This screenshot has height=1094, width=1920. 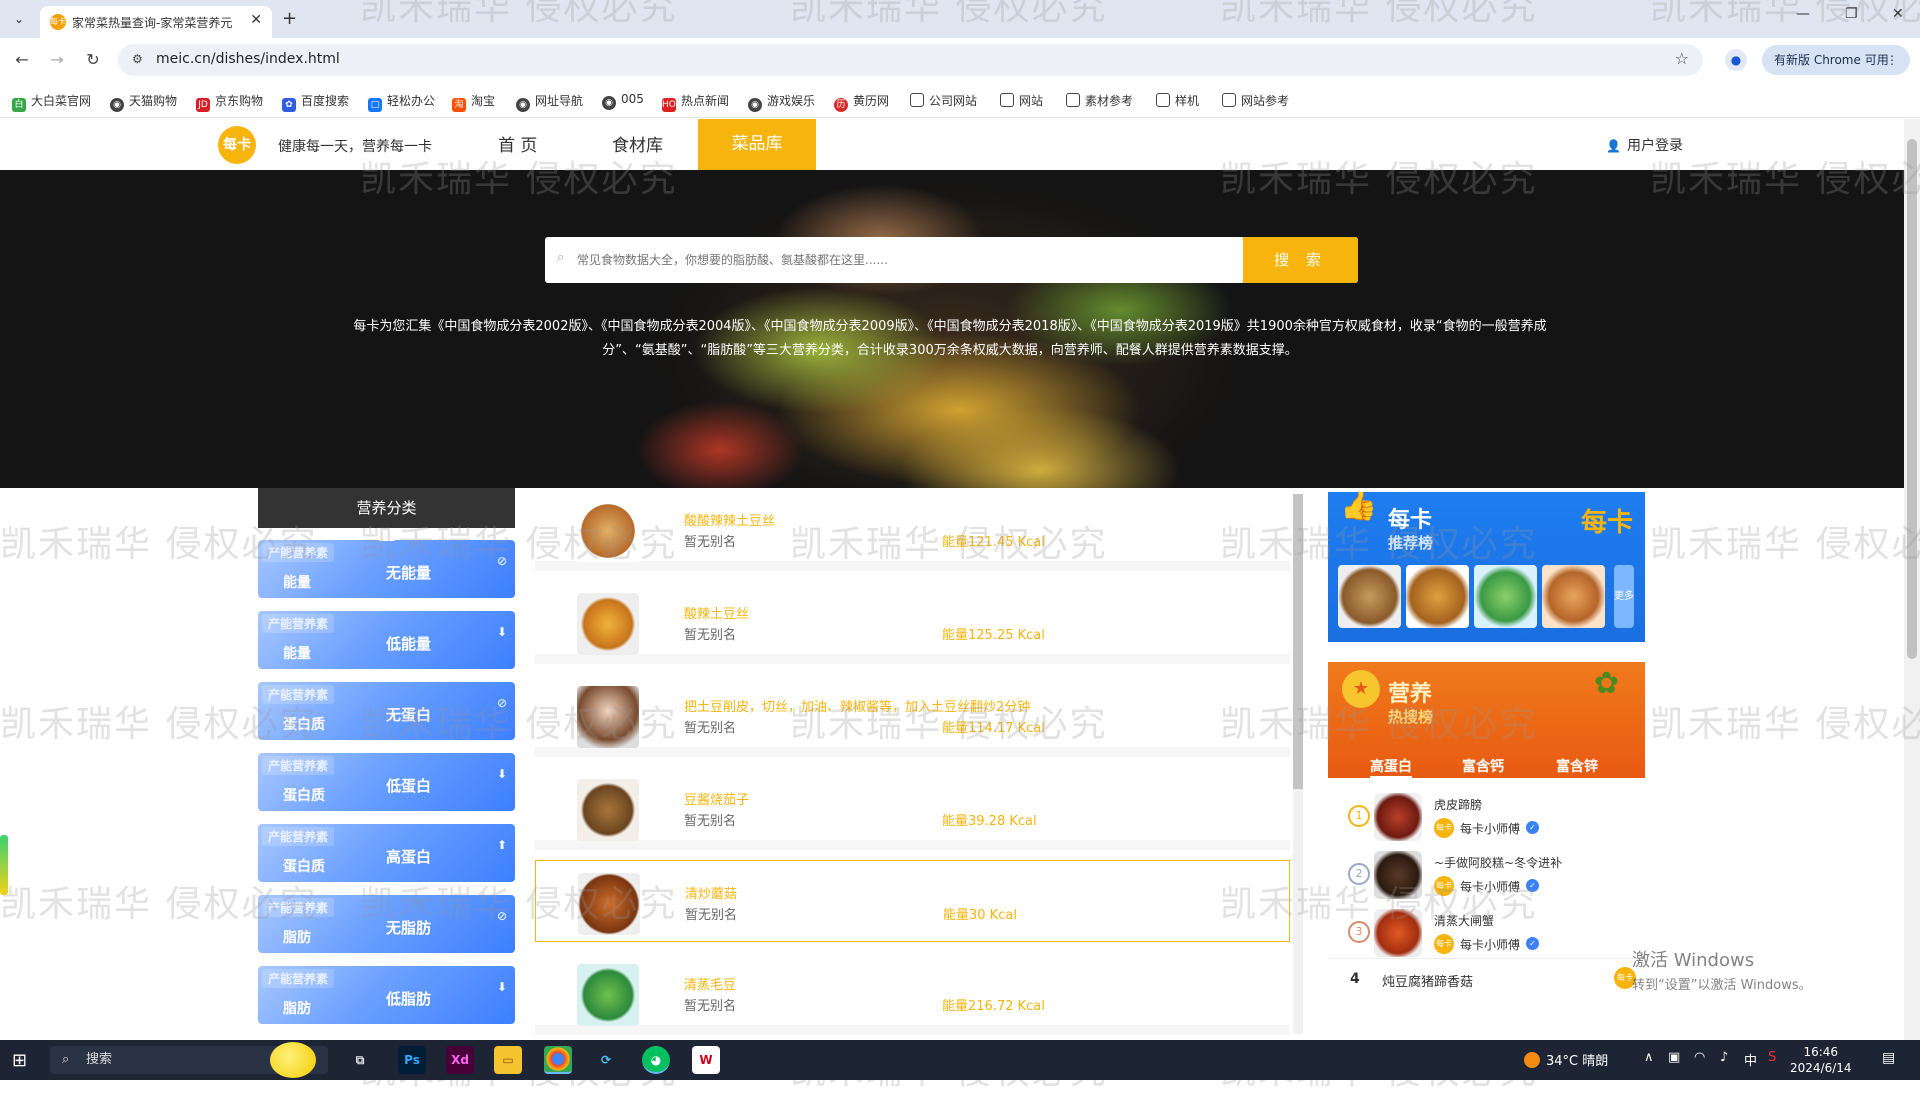 I want to click on back-arrow-icon: ←, so click(x=22, y=59).